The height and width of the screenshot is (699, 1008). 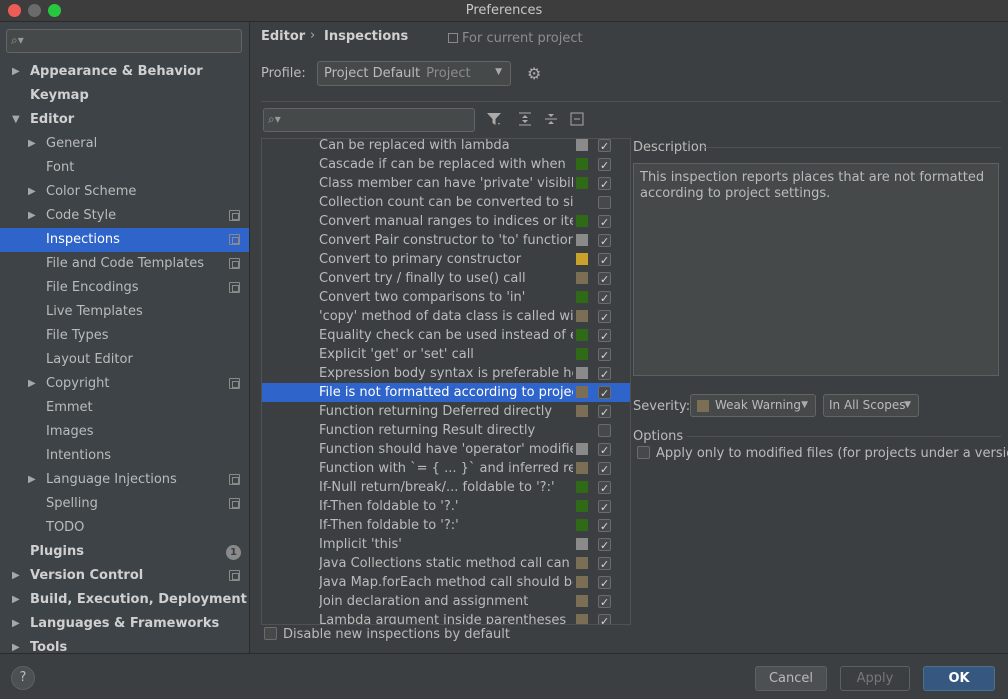 I want to click on inspection-row: Convert try / finally to use() call, so click(x=446, y=279).